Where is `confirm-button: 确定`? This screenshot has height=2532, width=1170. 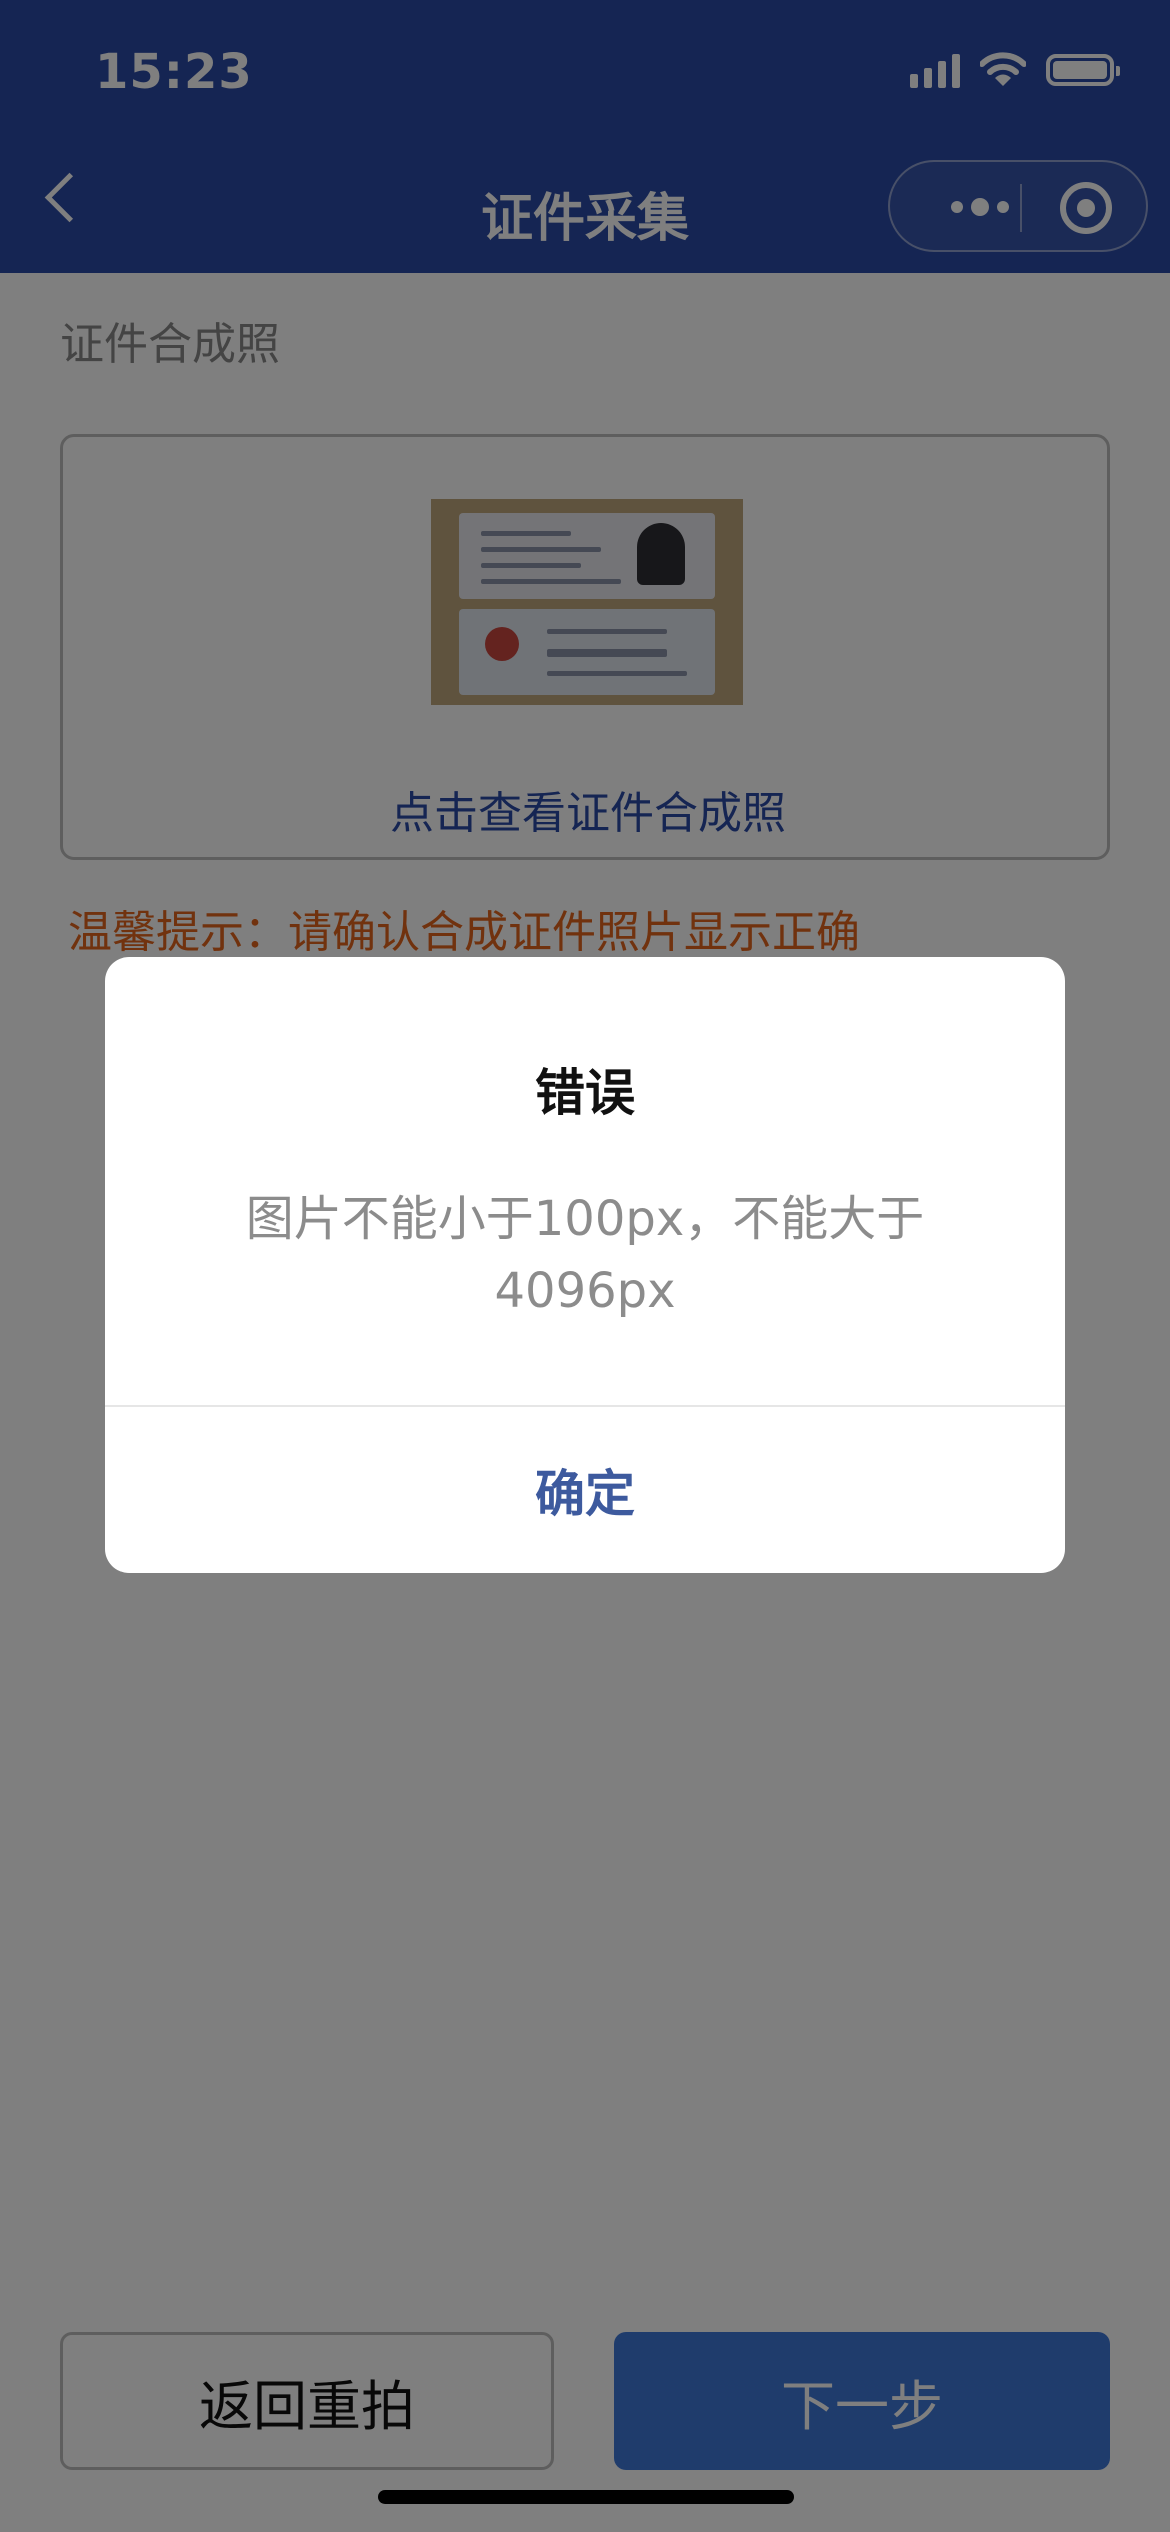
confirm-button: 确定 is located at coordinates (585, 1490).